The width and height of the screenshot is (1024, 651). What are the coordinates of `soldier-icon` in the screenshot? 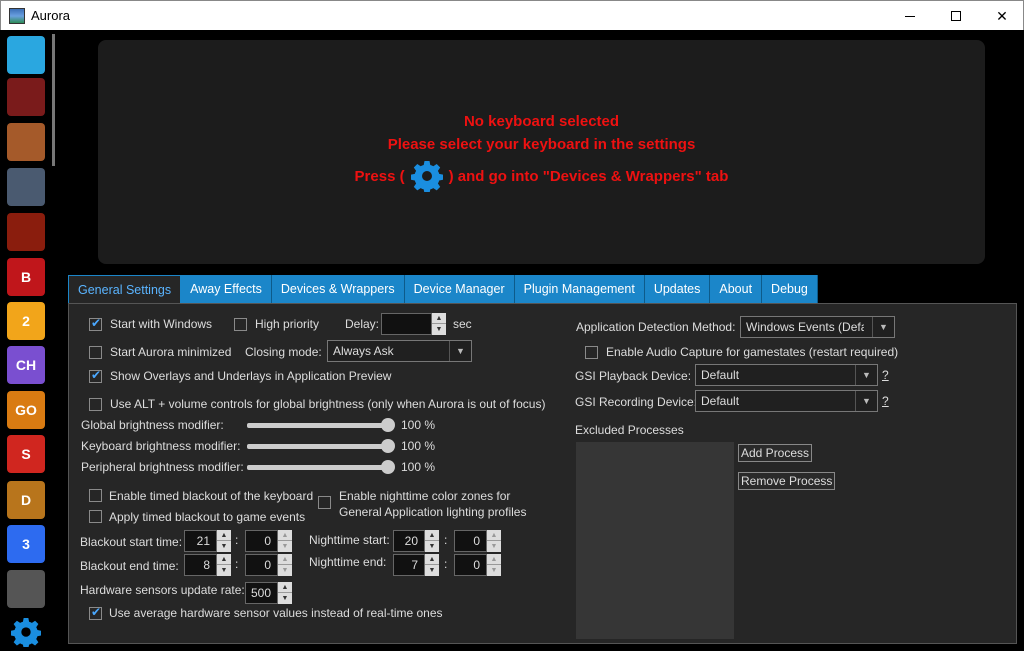 It's located at (26, 187).